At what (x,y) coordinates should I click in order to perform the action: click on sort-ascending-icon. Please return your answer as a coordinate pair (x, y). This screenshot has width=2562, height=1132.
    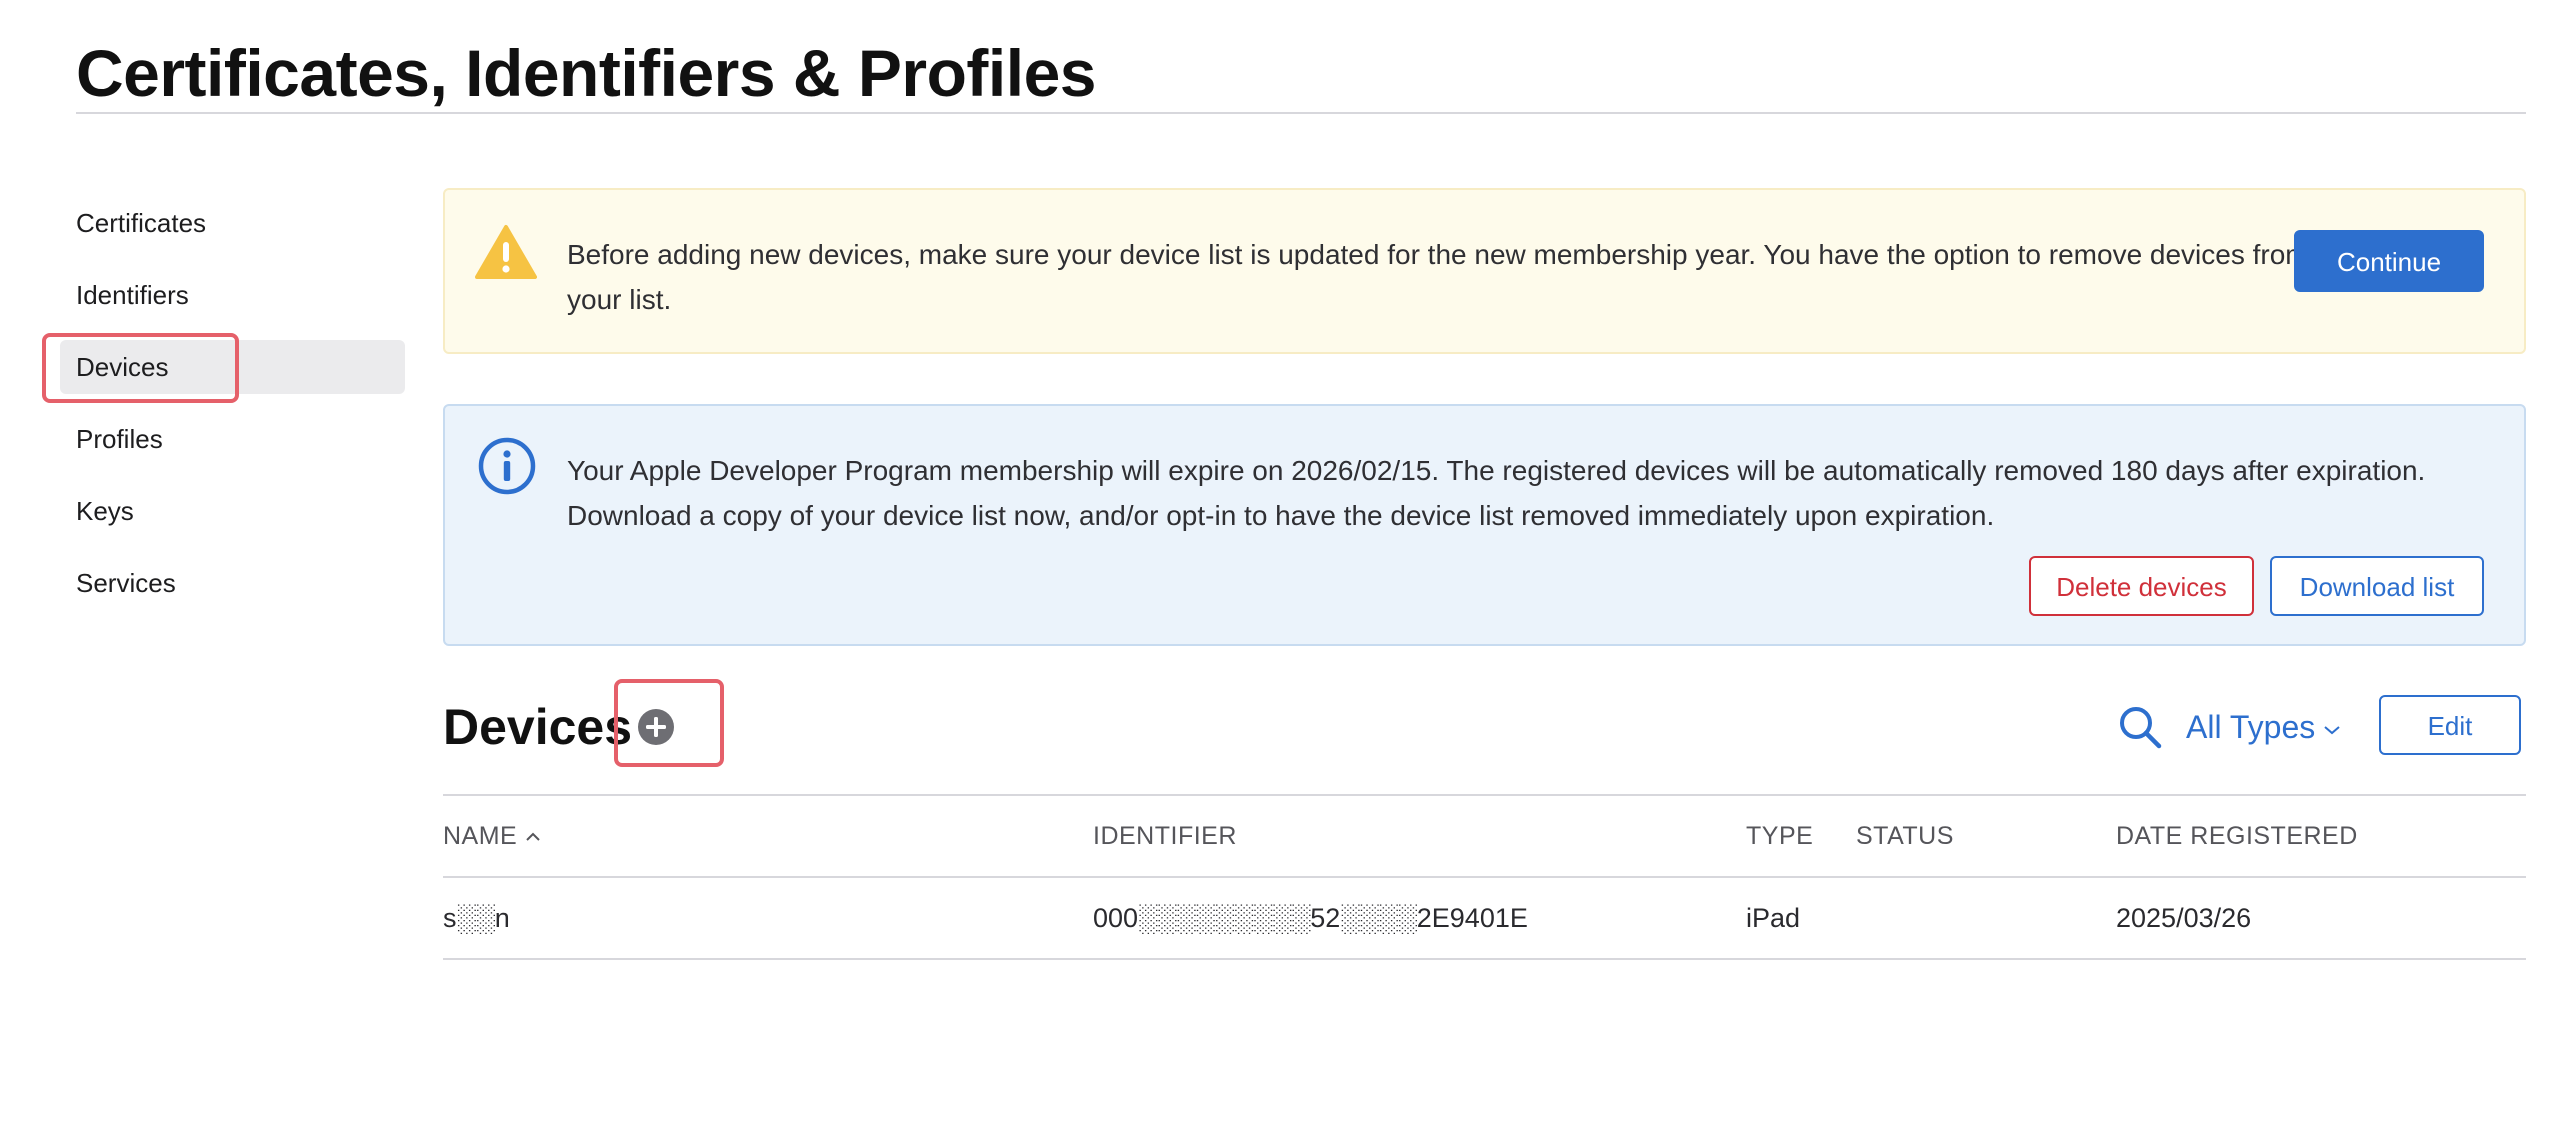
    Looking at the image, I should click on (533, 837).